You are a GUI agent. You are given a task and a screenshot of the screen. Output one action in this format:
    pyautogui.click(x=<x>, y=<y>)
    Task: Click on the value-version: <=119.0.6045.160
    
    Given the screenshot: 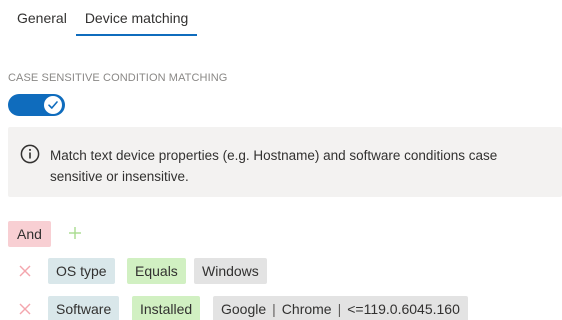 What is the action you would take?
    pyautogui.click(x=403, y=309)
    